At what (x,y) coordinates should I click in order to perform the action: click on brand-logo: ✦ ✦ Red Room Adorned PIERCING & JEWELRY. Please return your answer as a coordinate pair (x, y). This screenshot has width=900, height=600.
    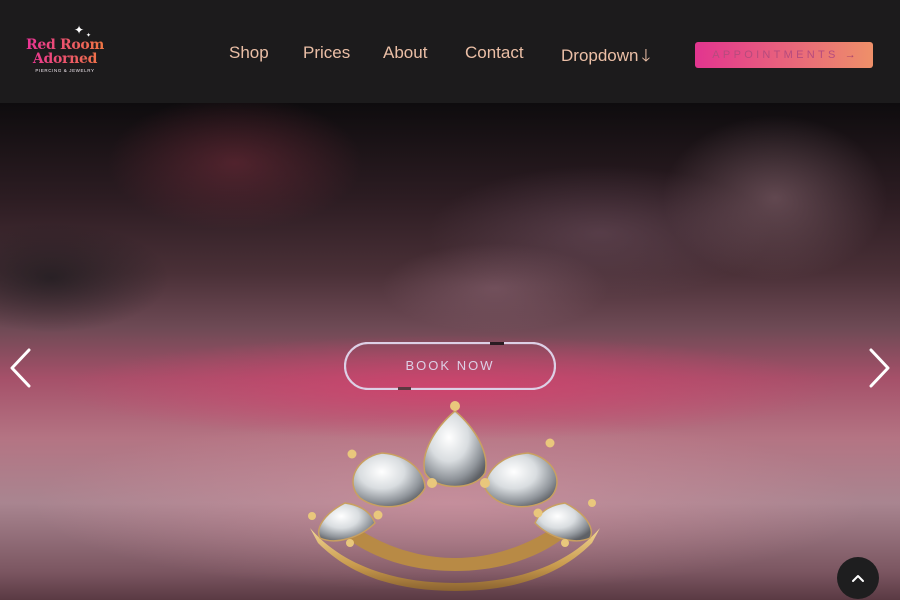
    Looking at the image, I should click on (66, 51).